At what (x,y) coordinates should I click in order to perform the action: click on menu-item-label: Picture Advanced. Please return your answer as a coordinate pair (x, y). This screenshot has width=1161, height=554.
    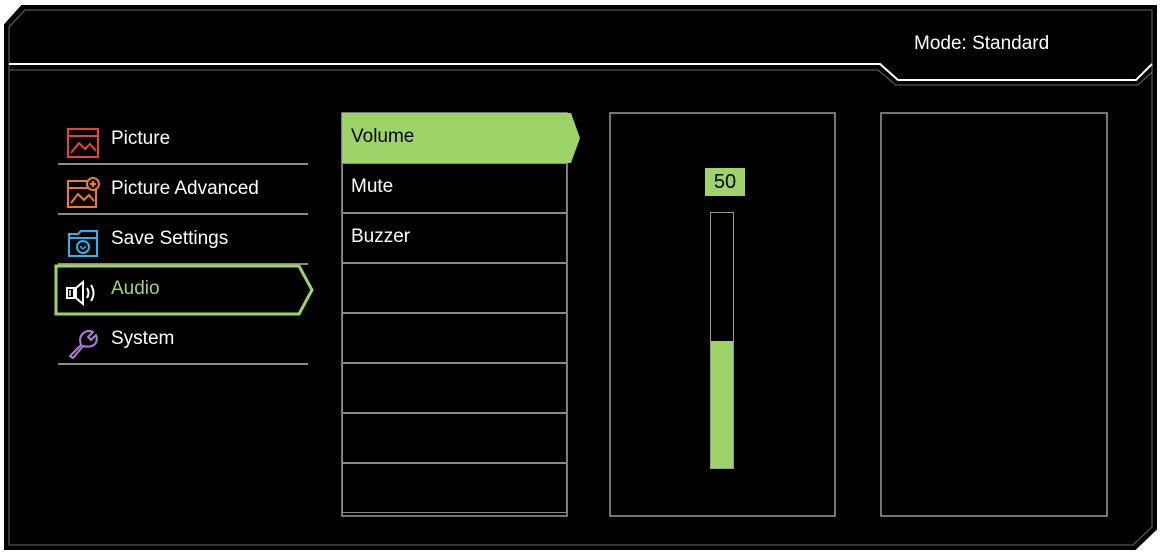
    Looking at the image, I should click on (185, 188).